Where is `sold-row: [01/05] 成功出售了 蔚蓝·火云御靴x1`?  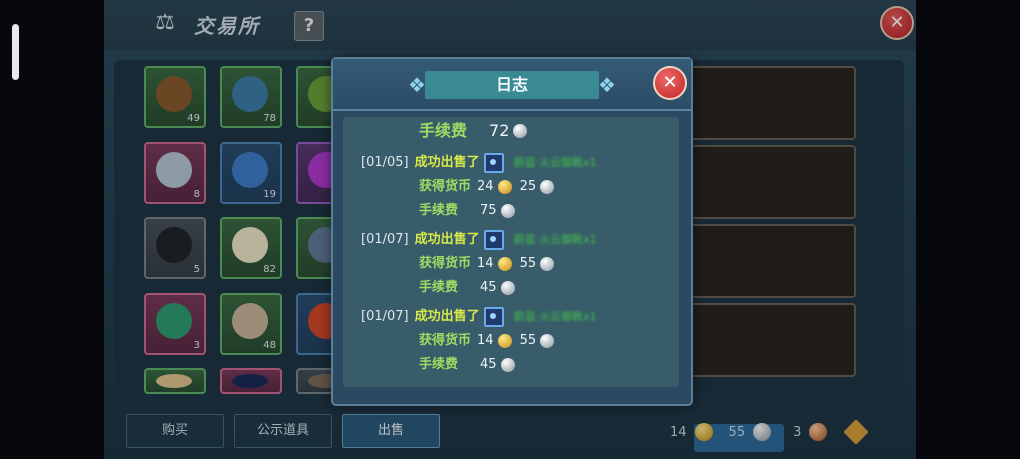 sold-row: [01/05] 成功出售了 蔚蓝·火云御靴x1 is located at coordinates (479, 163).